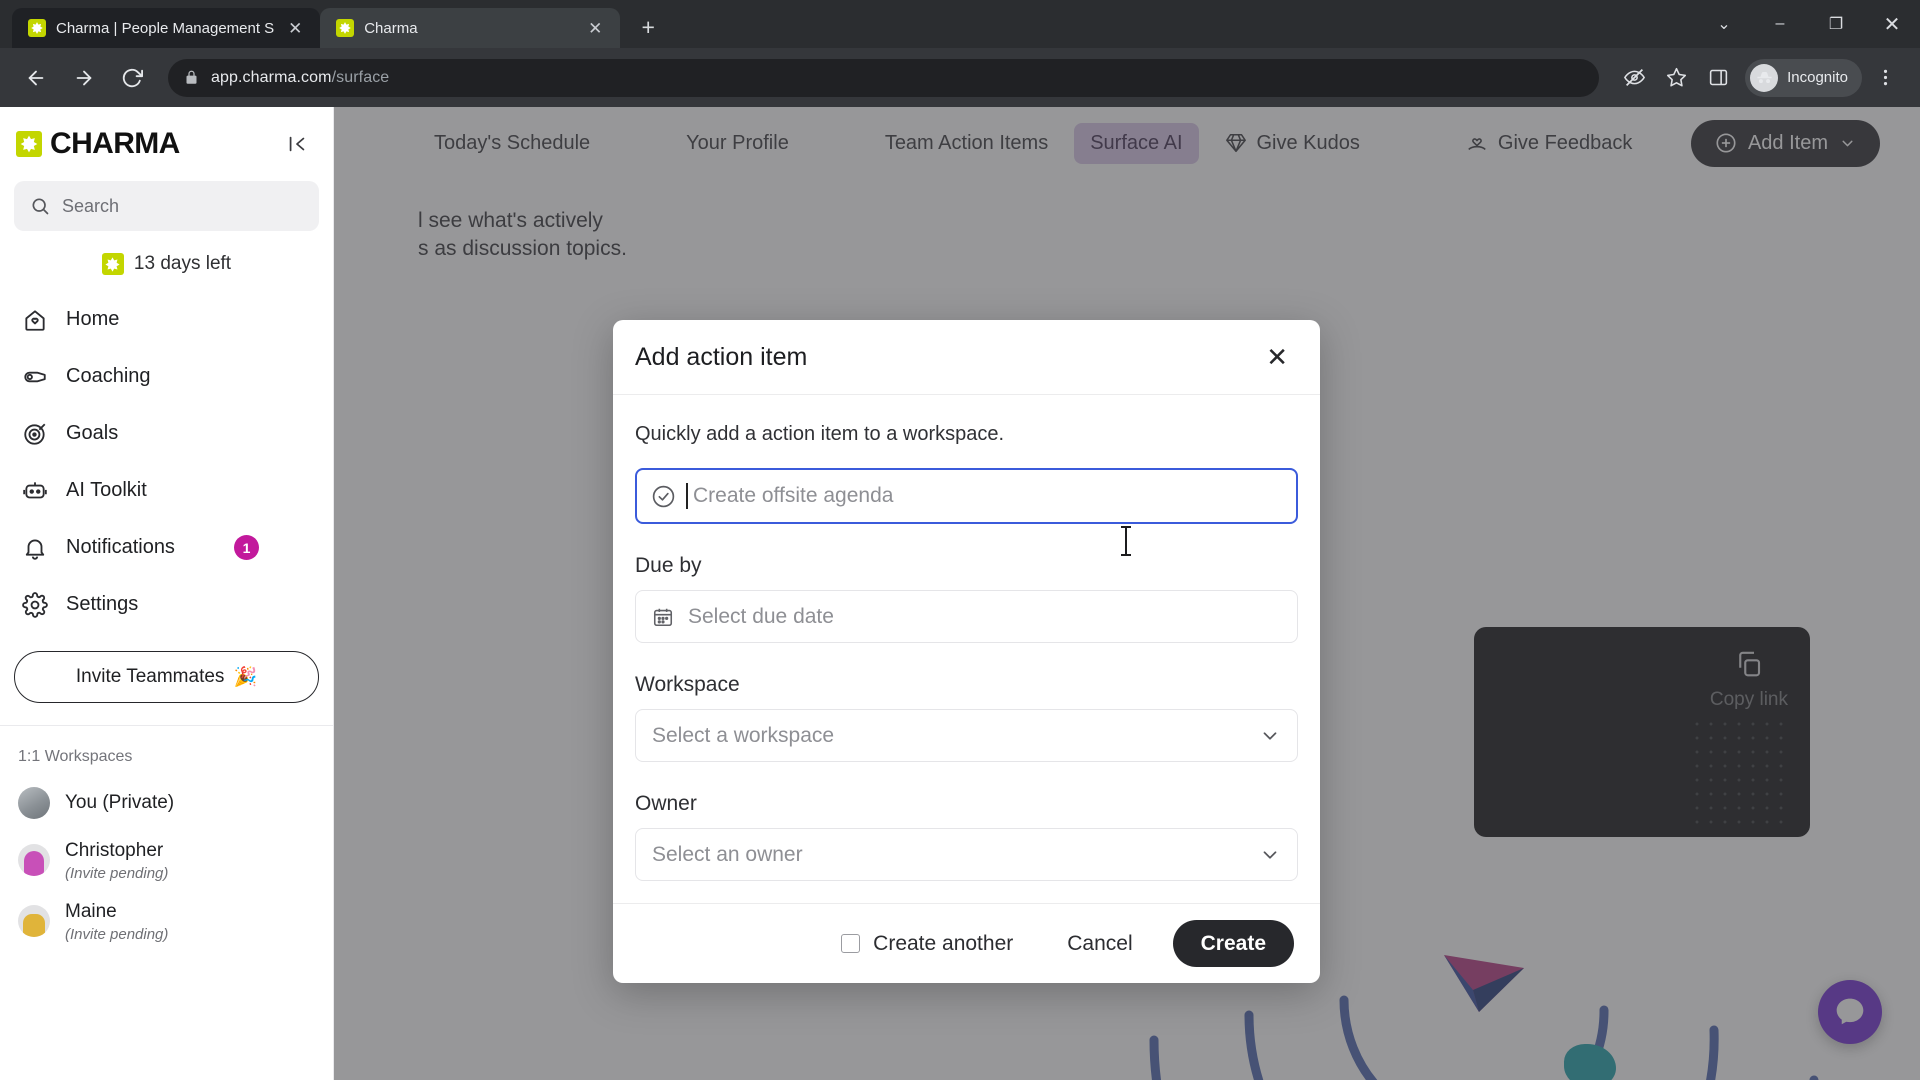 The width and height of the screenshot is (1920, 1080). I want to click on workspace-item-maine-name: Maine, so click(91, 911).